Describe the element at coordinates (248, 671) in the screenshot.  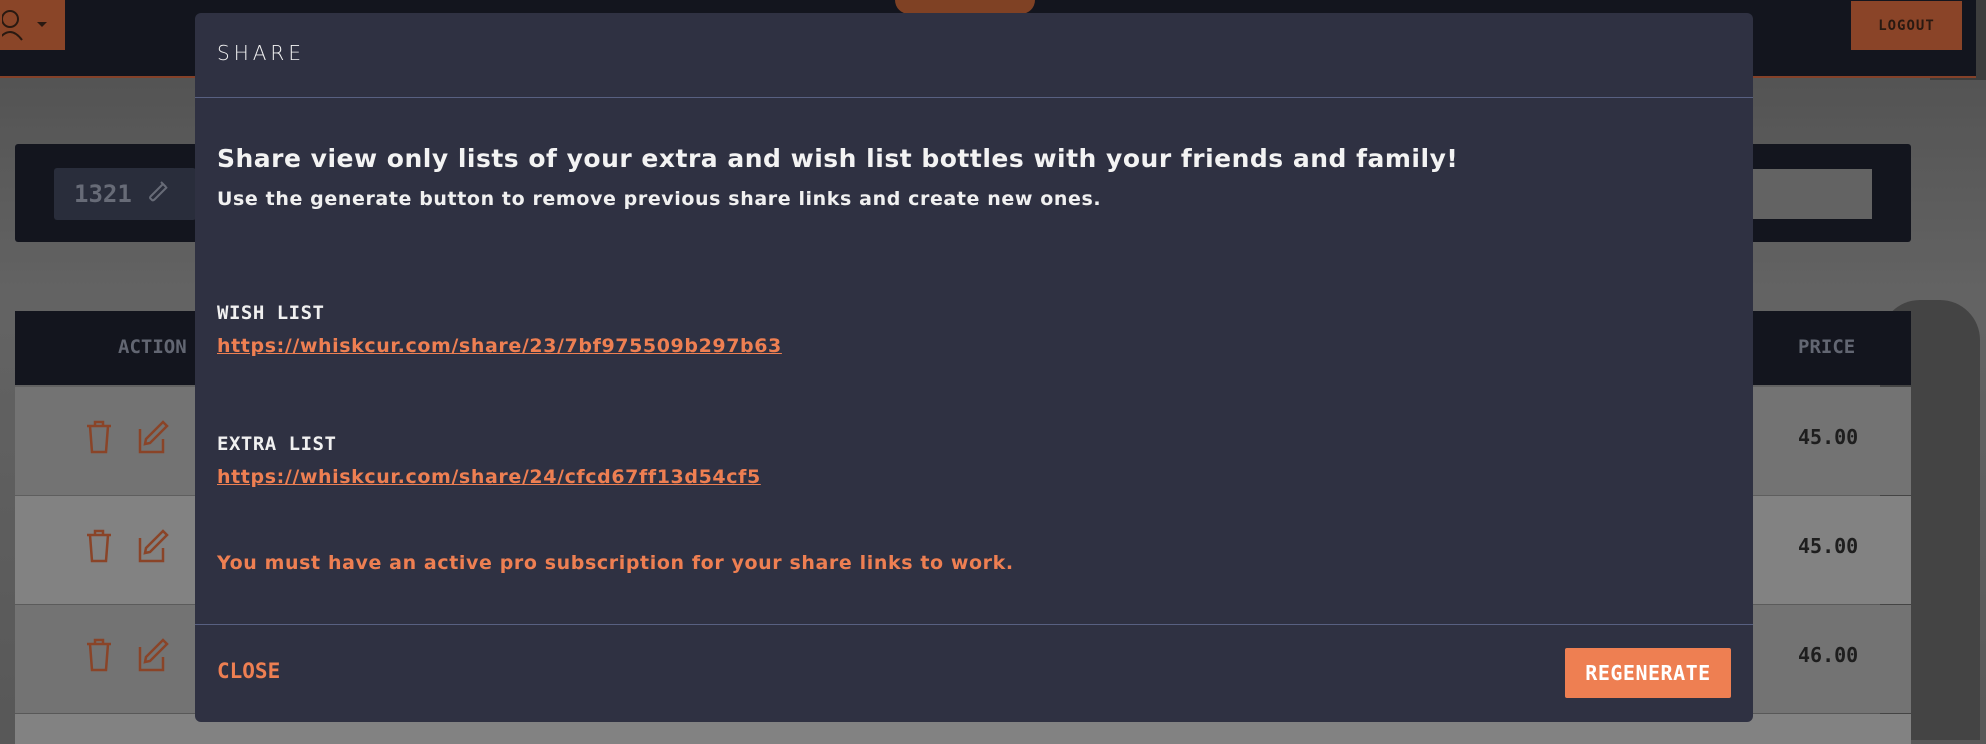
I see `close-button: CLOSE` at that location.